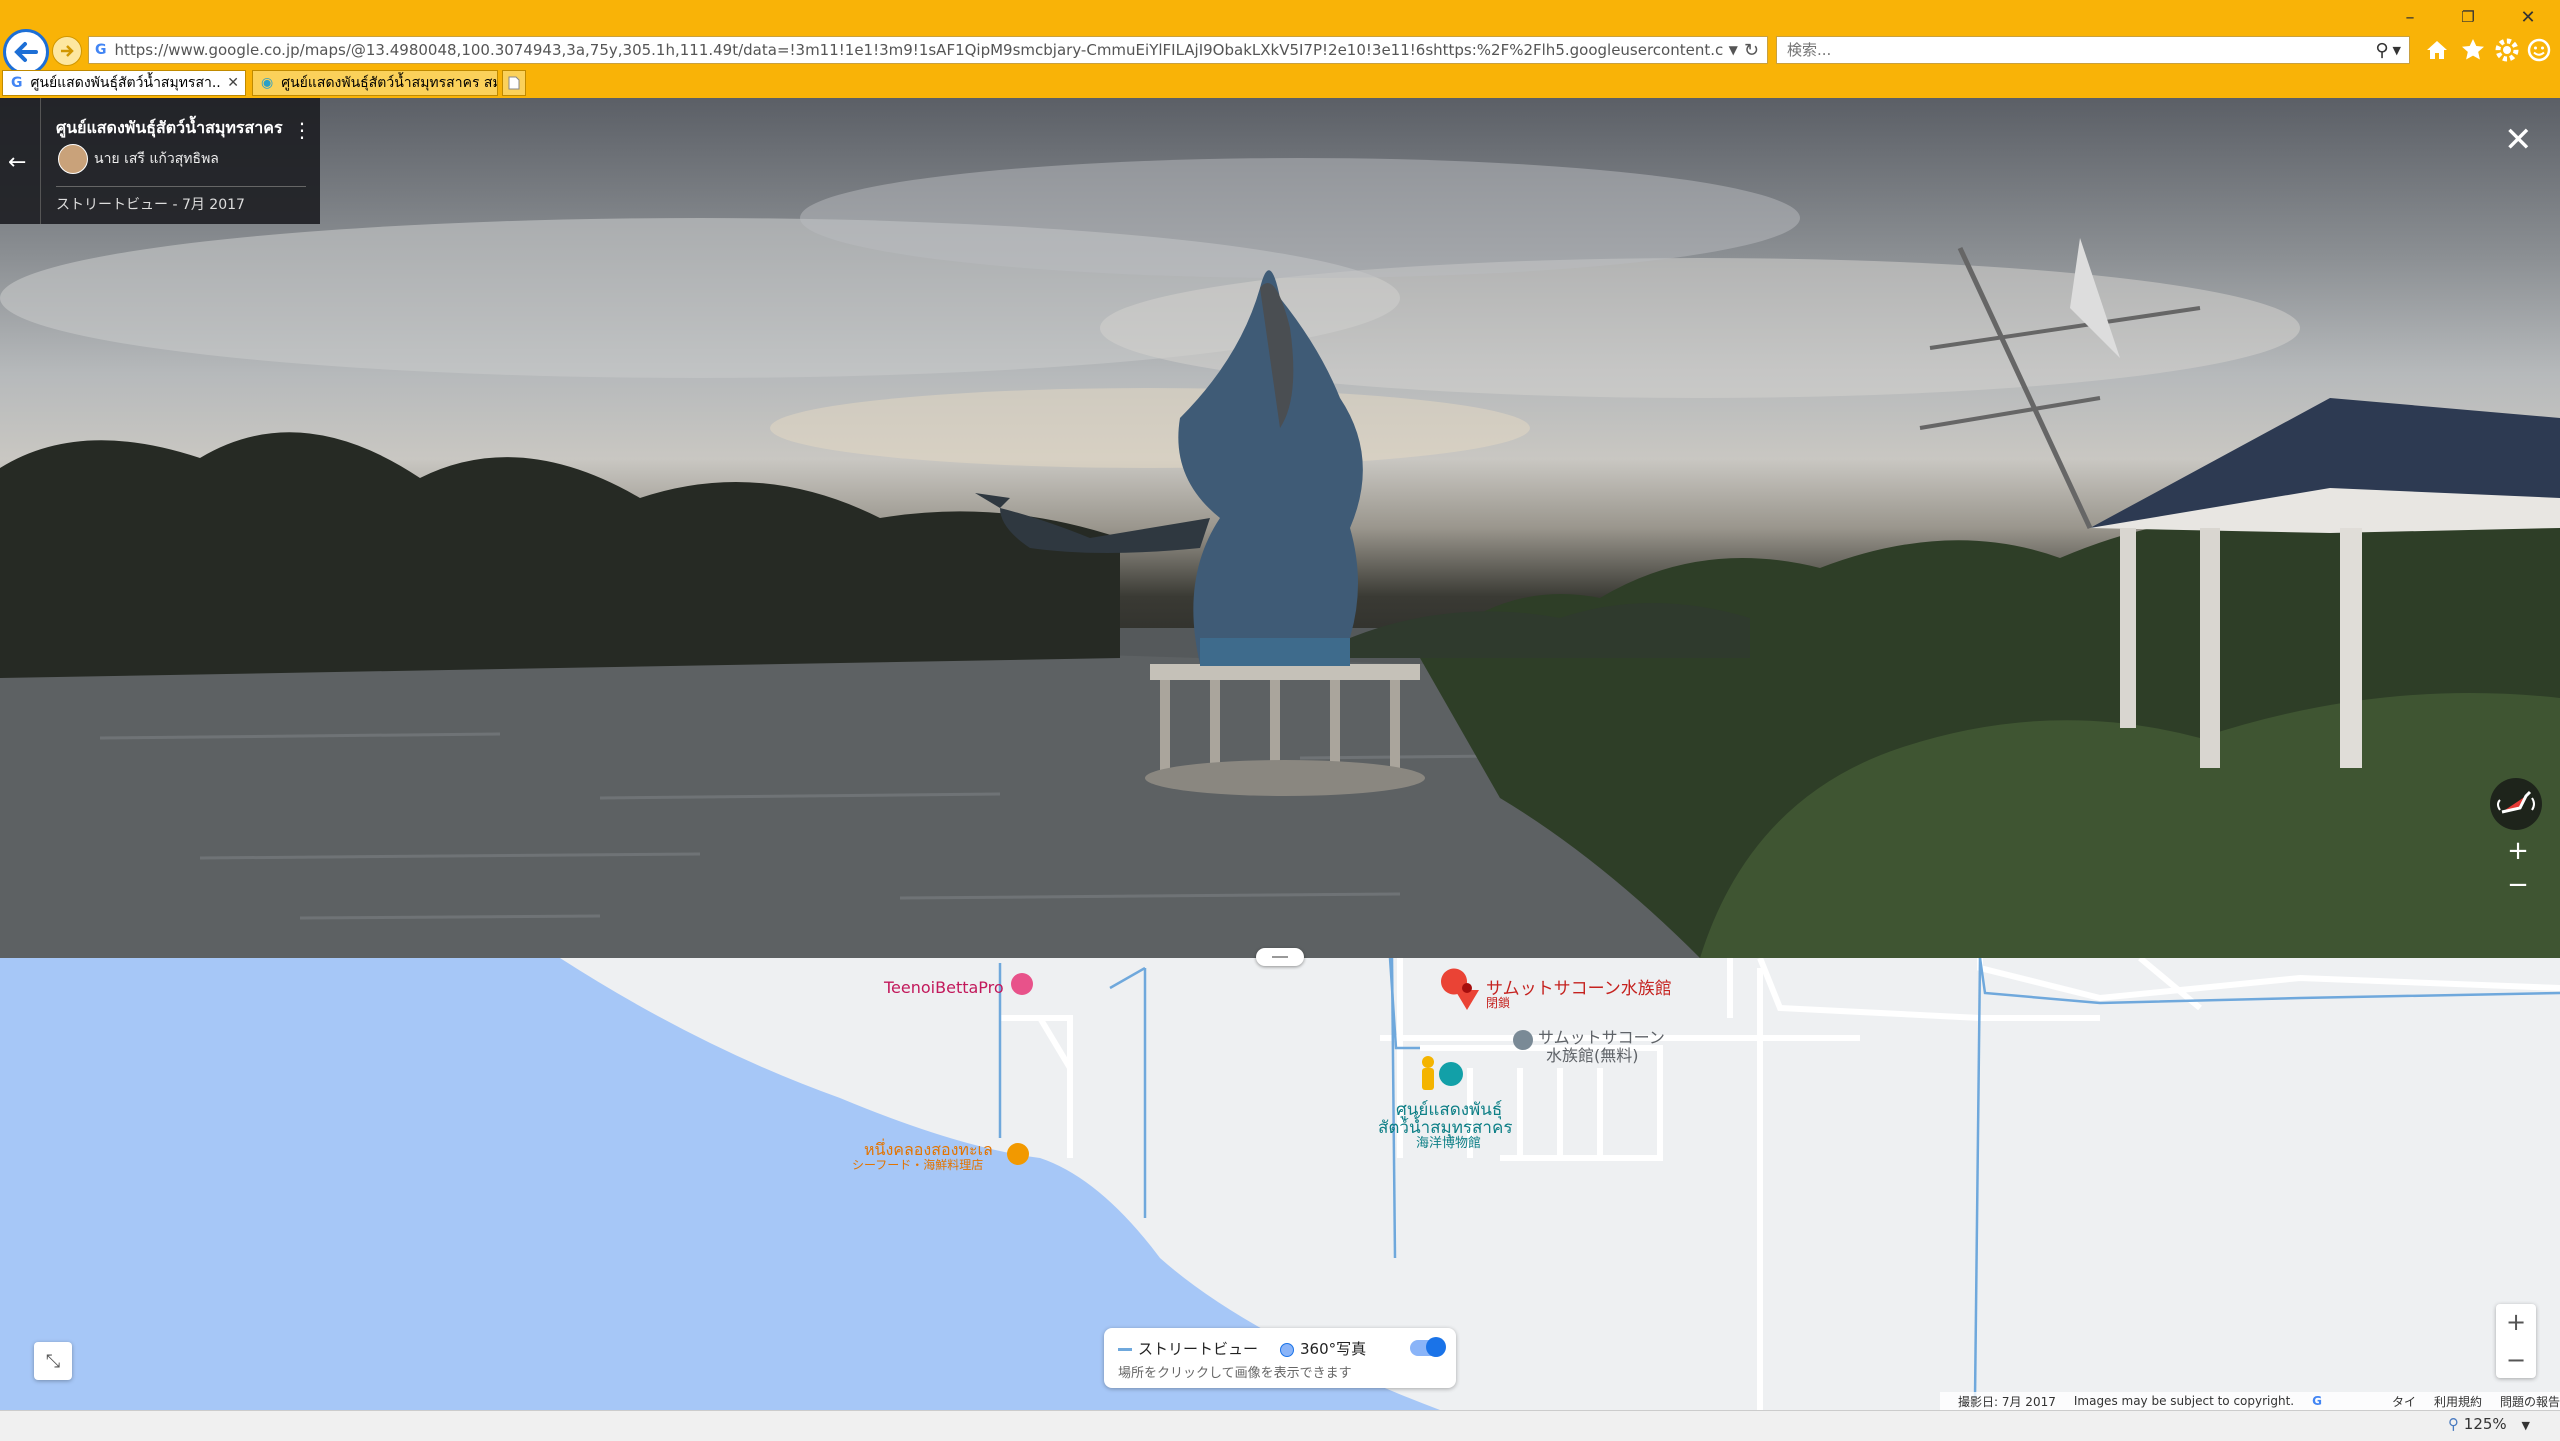  What do you see at coordinates (1733, 50) in the screenshot?
I see `url-dropdown-icon: ▼` at bounding box center [1733, 50].